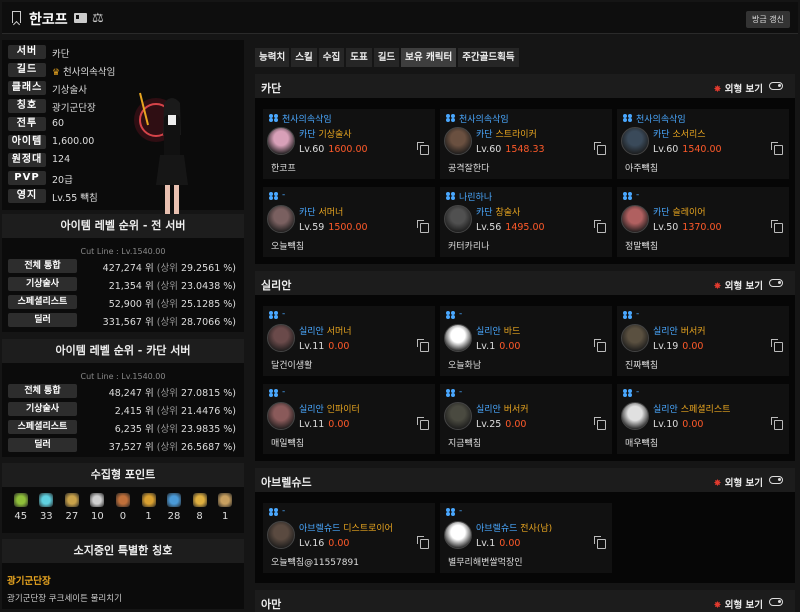  What do you see at coordinates (27, 160) in the screenshot?
I see `profile-label: 원정대` at bounding box center [27, 160].